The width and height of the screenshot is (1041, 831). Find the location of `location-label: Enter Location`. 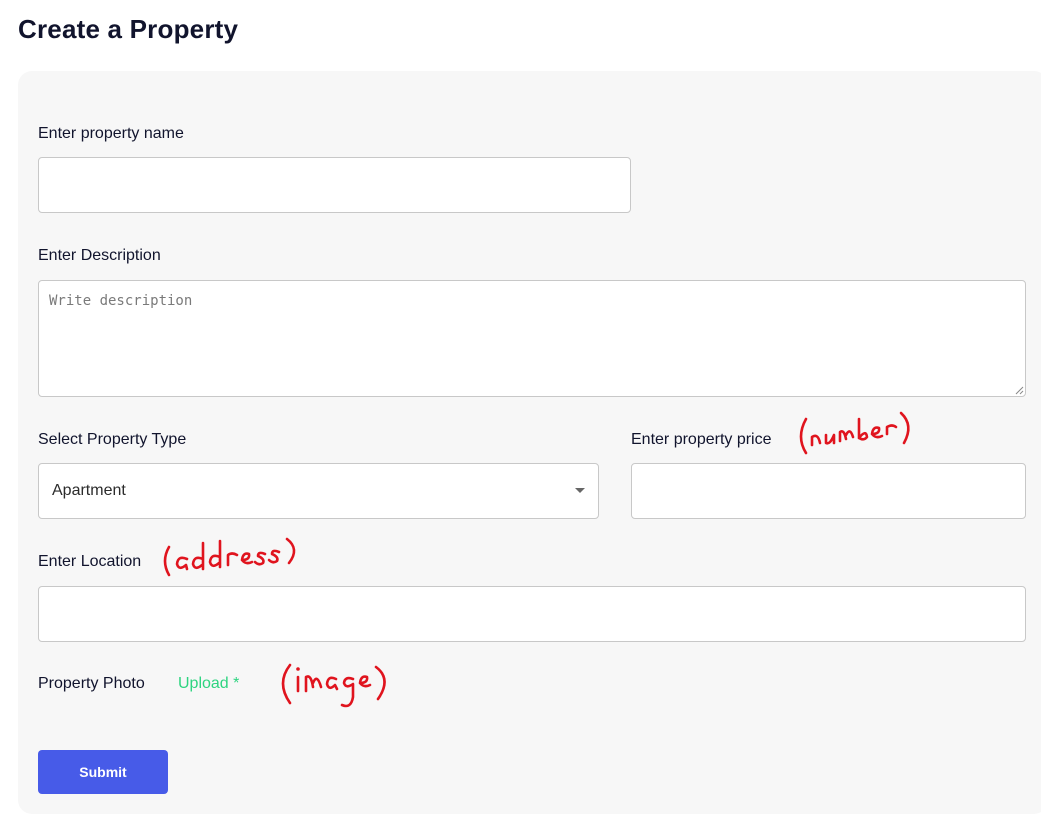

location-label: Enter Location is located at coordinates (90, 561).